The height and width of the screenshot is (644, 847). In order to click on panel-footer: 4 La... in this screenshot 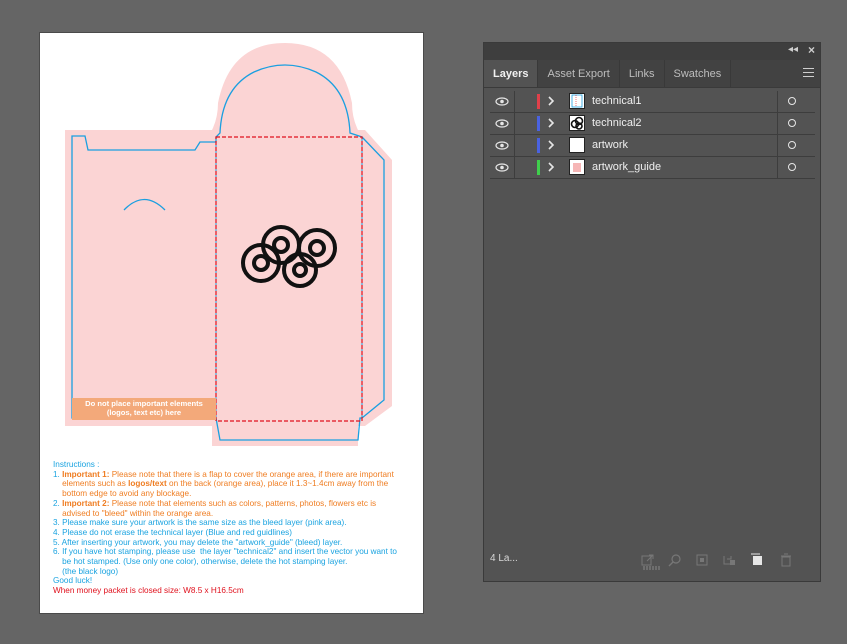, I will do `click(652, 560)`.